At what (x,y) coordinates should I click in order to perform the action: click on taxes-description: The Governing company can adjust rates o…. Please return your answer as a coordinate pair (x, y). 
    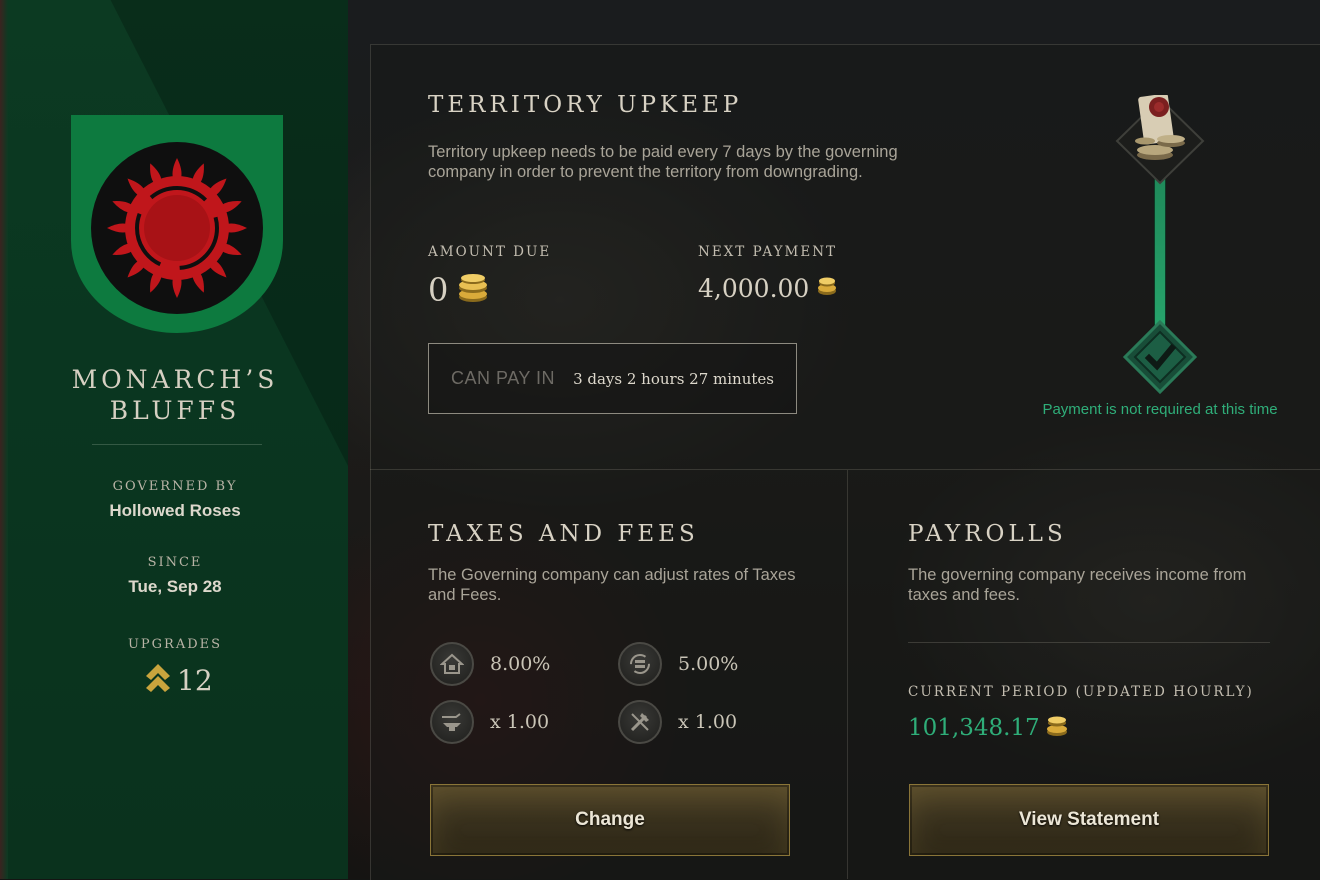
    Looking at the image, I should click on (612, 585).